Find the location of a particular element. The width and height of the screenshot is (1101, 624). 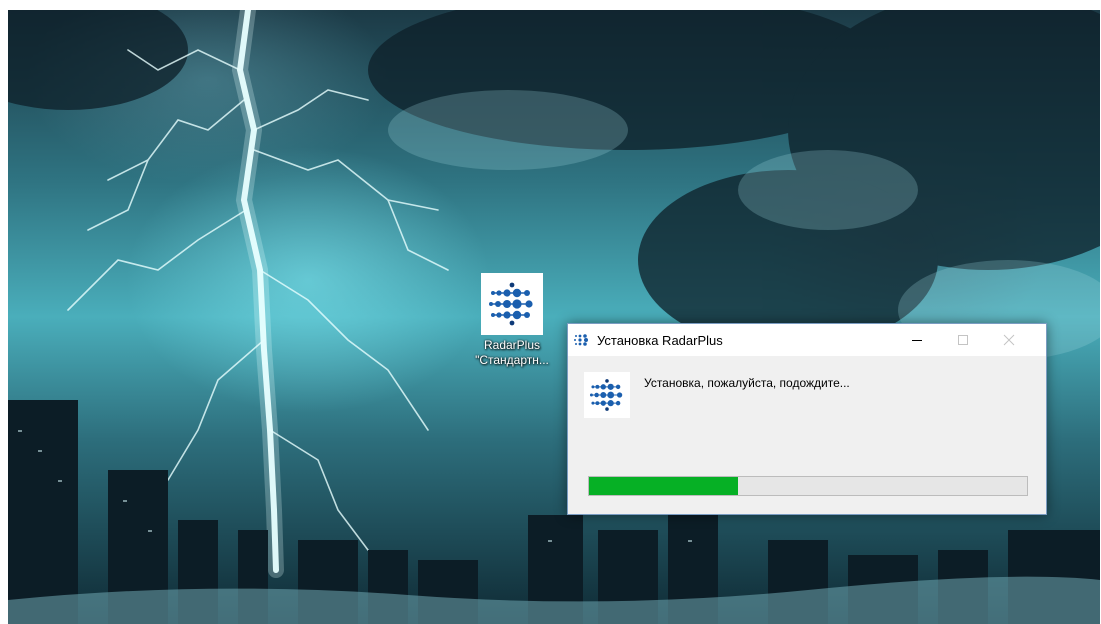

maximize-button is located at coordinates (963, 340).